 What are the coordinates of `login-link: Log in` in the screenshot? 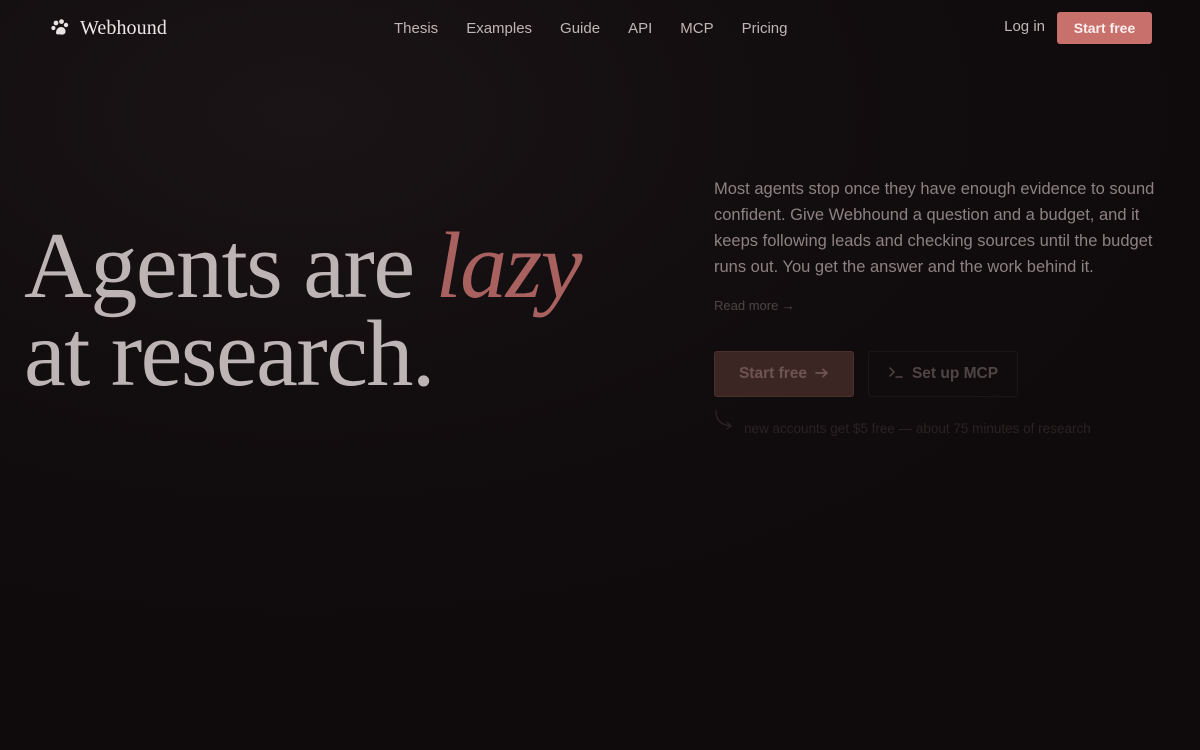 It's located at (1024, 26).